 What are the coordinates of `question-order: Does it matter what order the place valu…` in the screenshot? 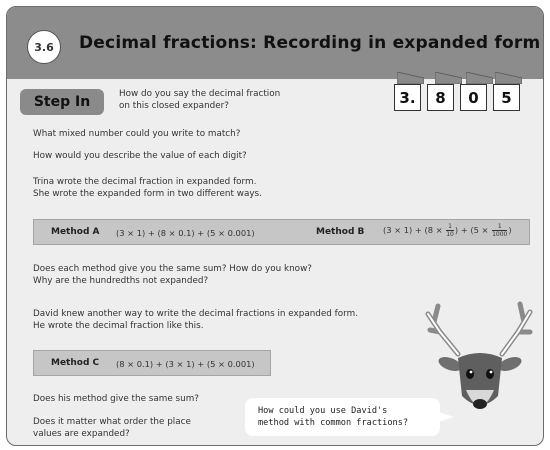 It's located at (112, 428).